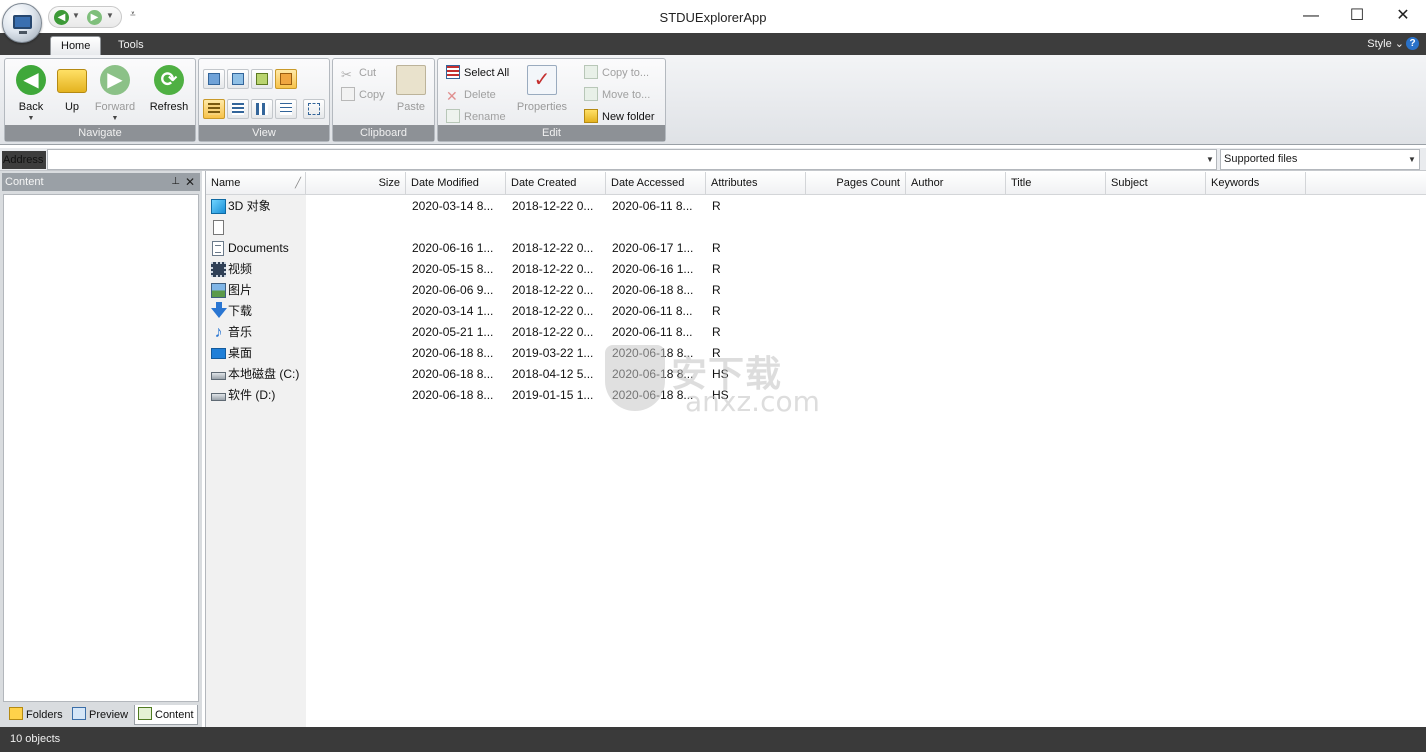 The image size is (1426, 752). Describe the element at coordinates (453, 116) in the screenshot. I see `rename-icon` at that location.